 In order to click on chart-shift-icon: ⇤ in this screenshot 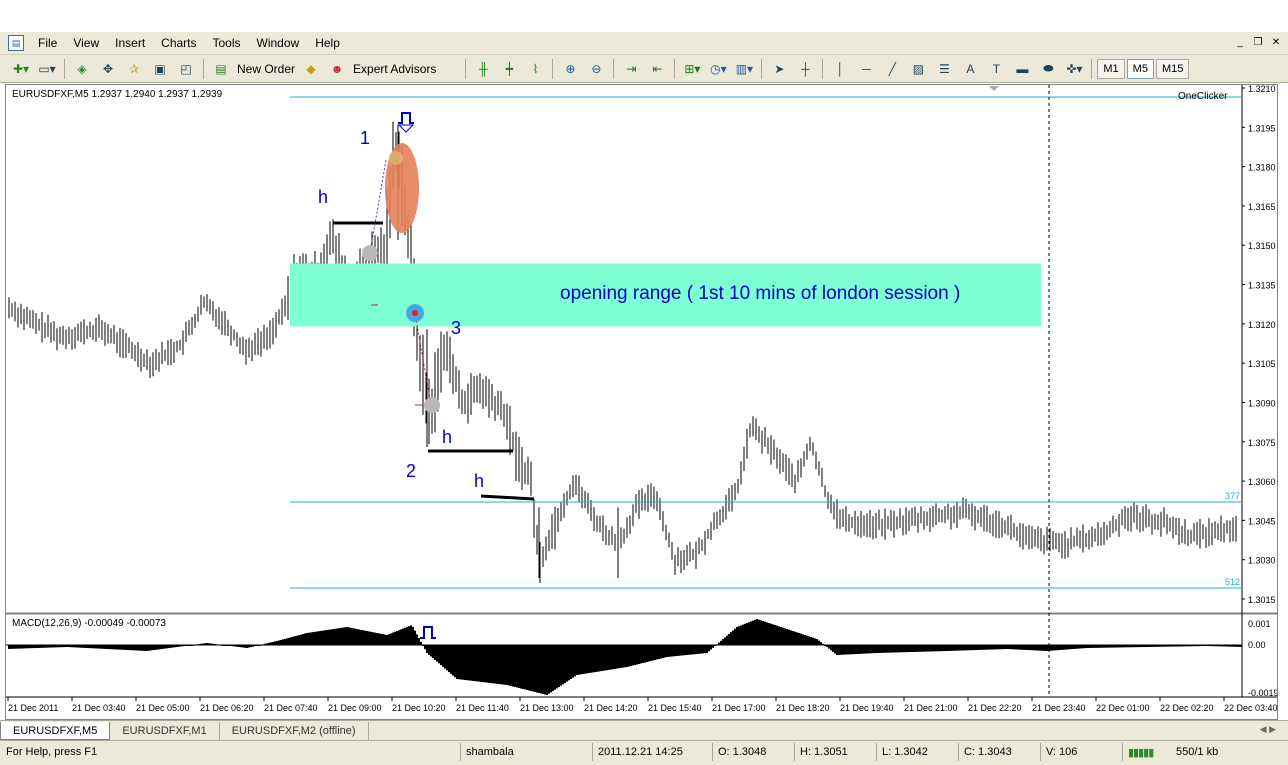, I will do `click(657, 69)`.